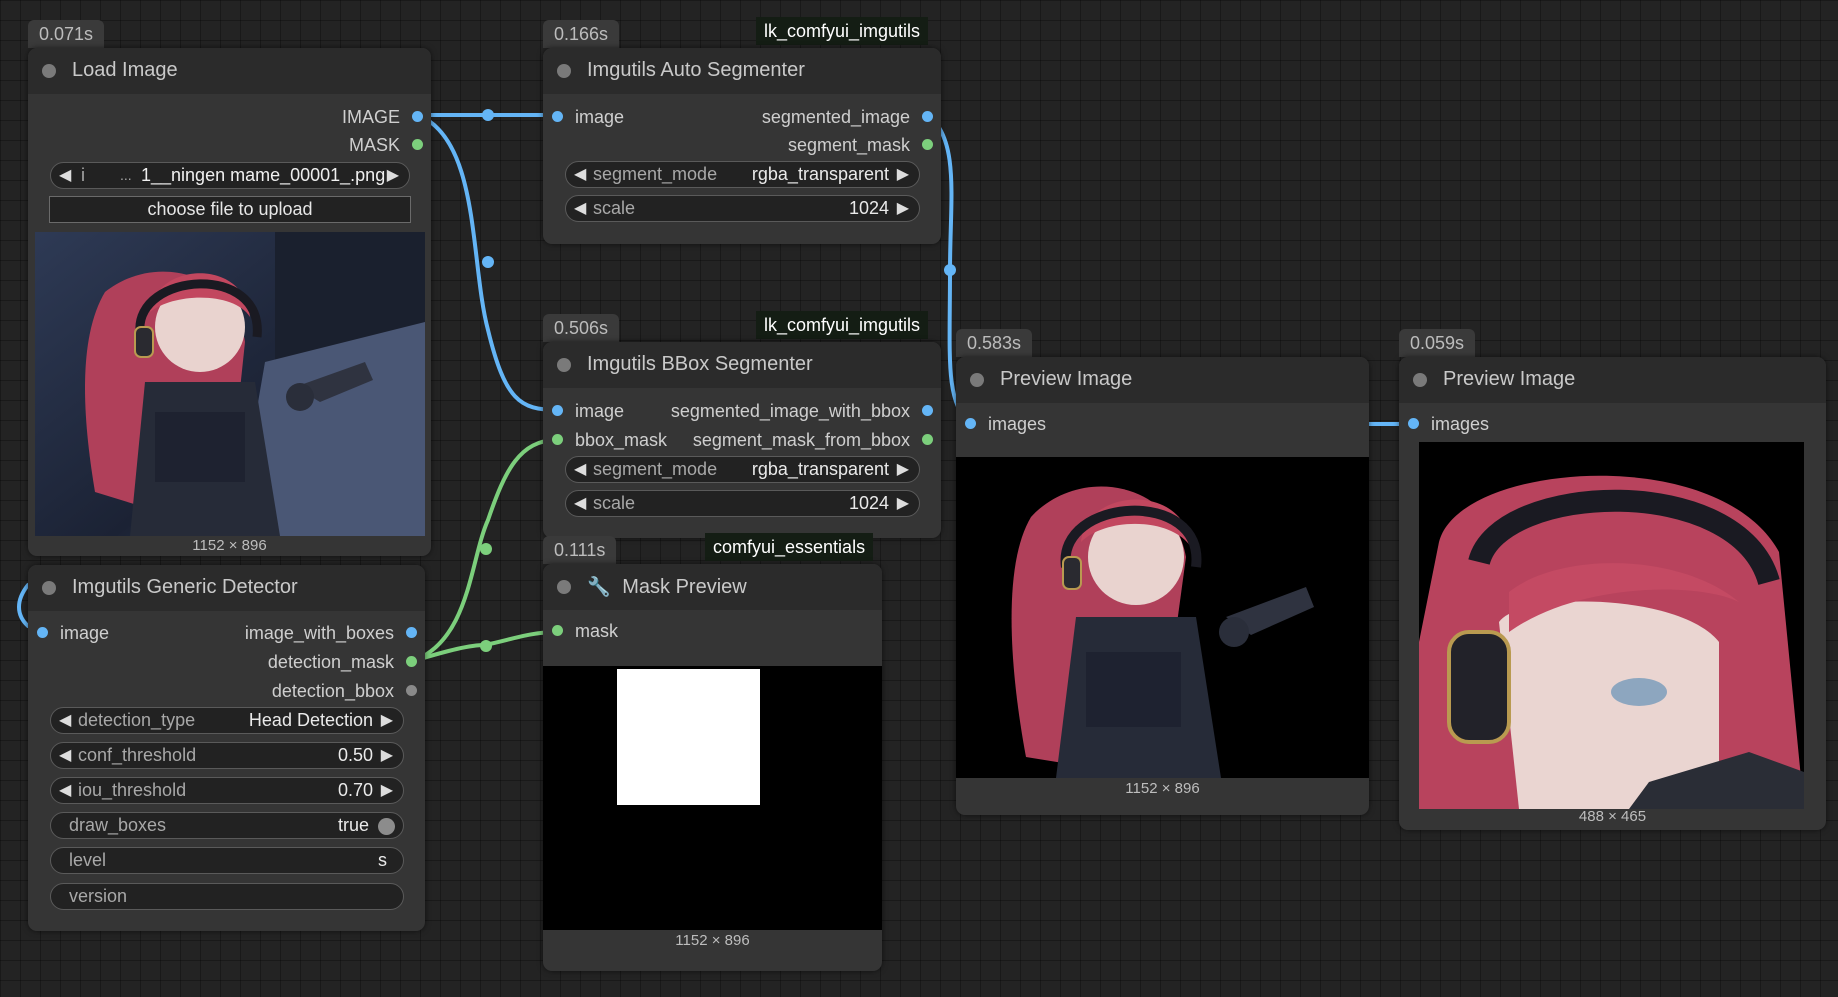 The width and height of the screenshot is (1838, 997). I want to click on node-title-bar: Load Image, so click(229, 71).